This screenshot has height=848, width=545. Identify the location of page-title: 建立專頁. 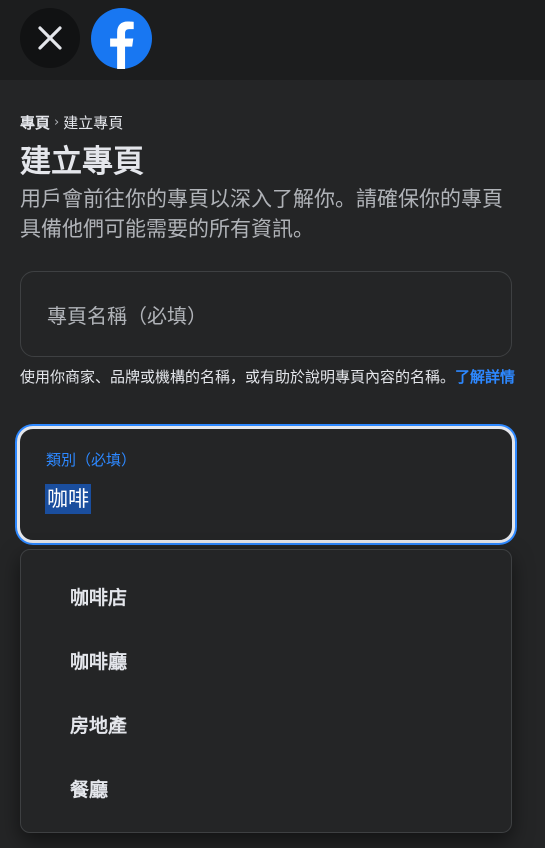
(82, 162).